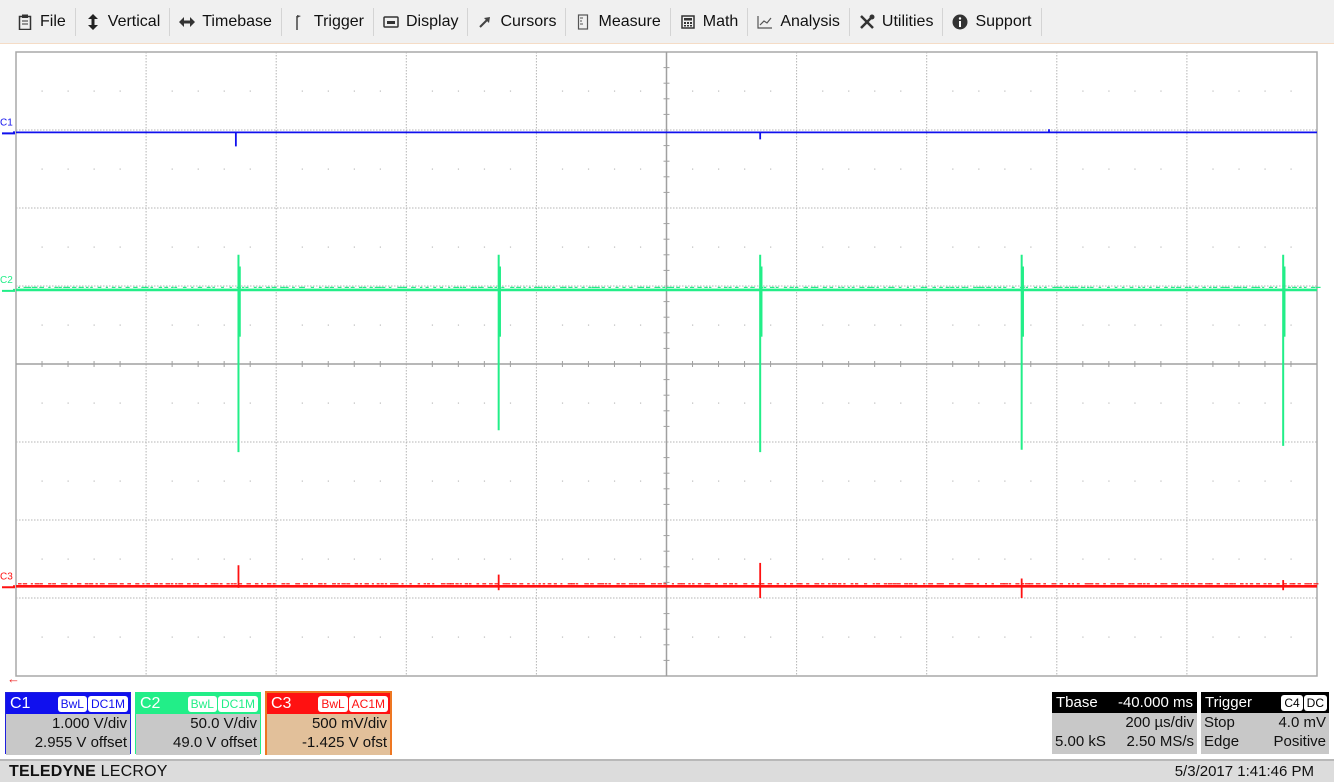  Describe the element at coordinates (1244, 771) in the screenshot. I see `date-time: 5/3/2017 1:41:46 PM` at that location.